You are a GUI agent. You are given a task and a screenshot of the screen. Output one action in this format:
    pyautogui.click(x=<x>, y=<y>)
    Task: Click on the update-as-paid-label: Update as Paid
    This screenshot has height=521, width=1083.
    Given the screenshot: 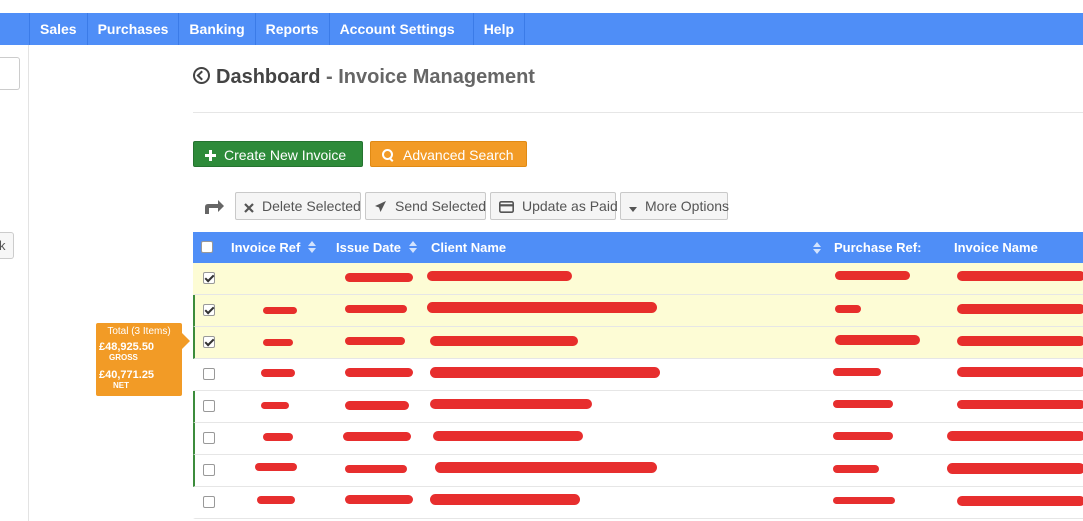 What is the action you would take?
    pyautogui.click(x=570, y=206)
    